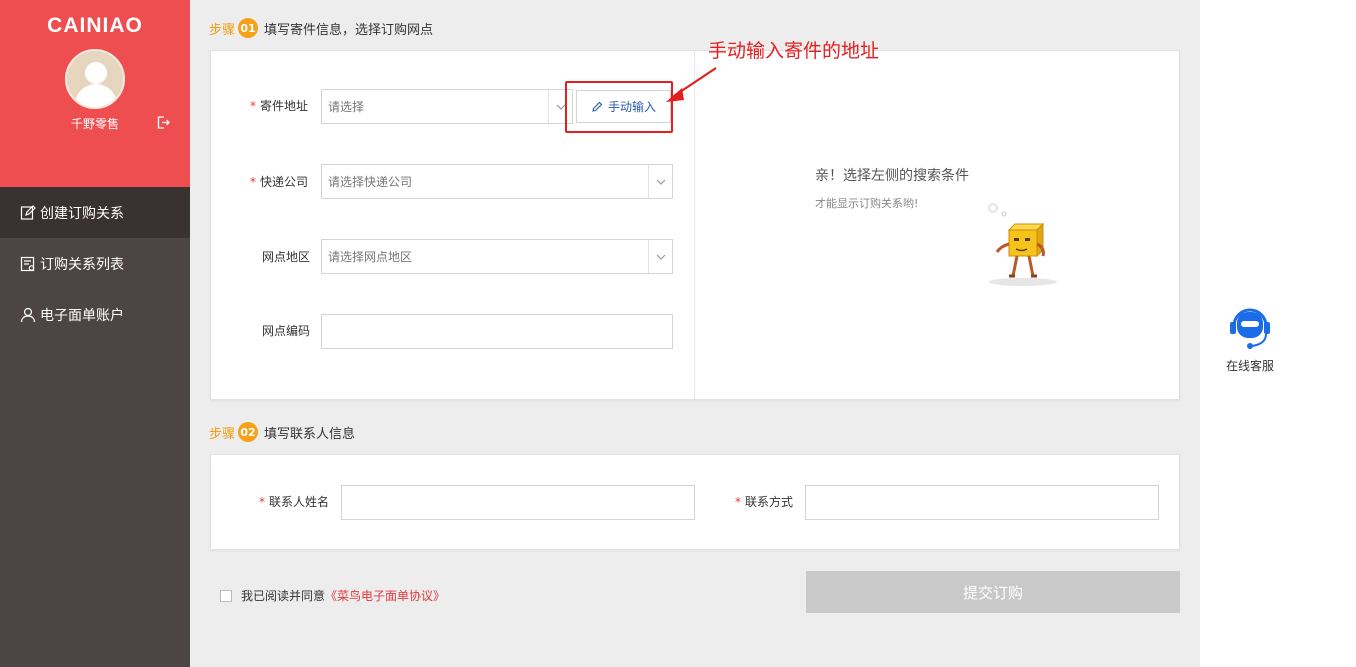  Describe the element at coordinates (691, 84) in the screenshot. I see `annotation-arrow` at that location.